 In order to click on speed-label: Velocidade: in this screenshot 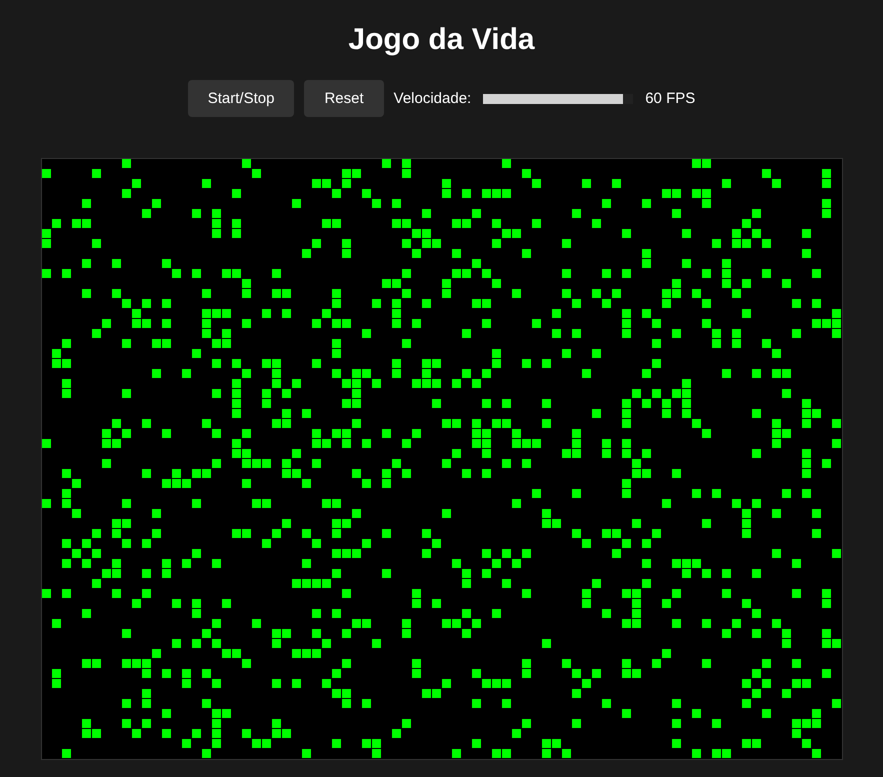, I will do `click(433, 98)`.